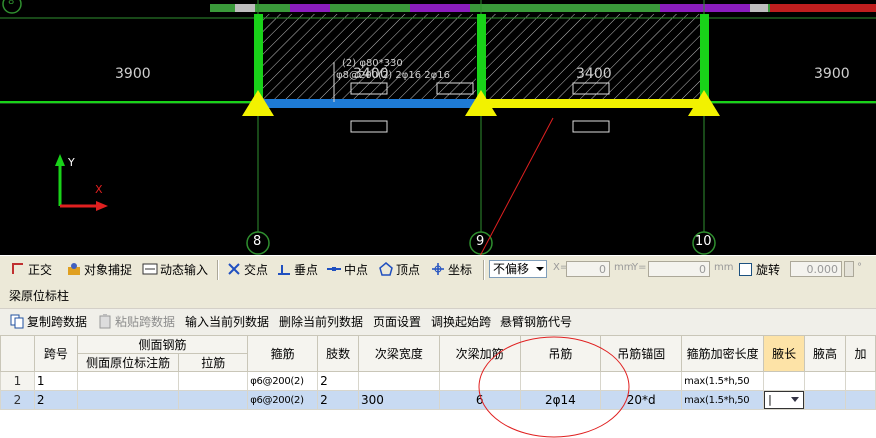 The height and width of the screenshot is (438, 876). I want to click on col-header-secondary-add: 次梁加筋, so click(479, 353).